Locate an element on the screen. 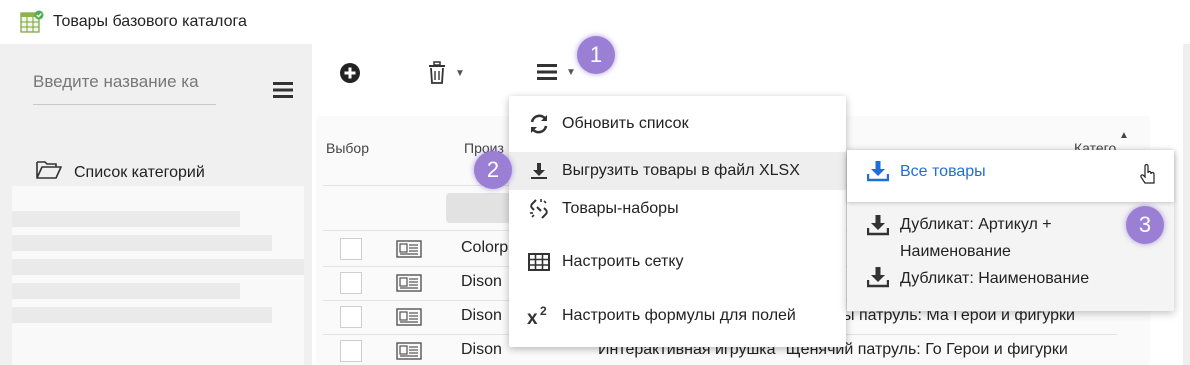 The width and height of the screenshot is (1190, 365). menu-item-formulas: x 2 Настроить формулы для полей is located at coordinates (677, 316).